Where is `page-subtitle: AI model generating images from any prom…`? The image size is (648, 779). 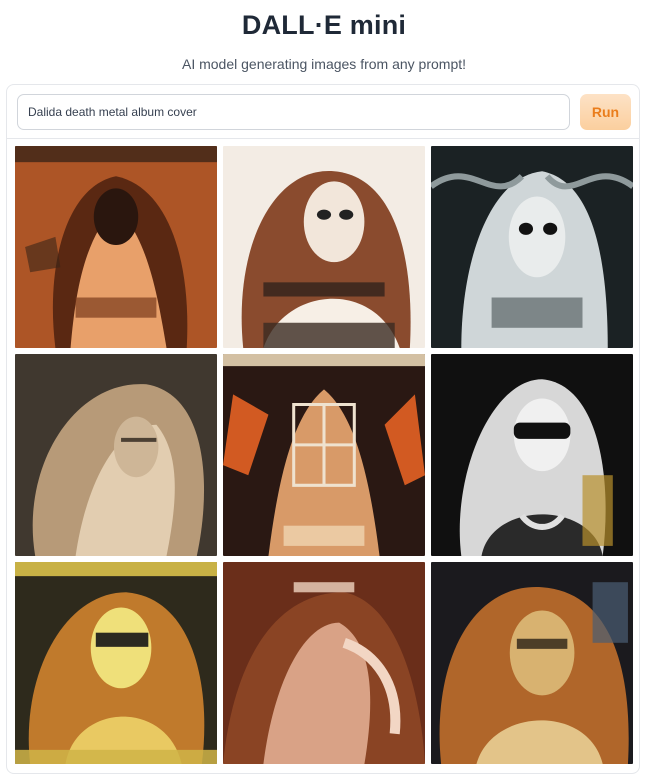 page-subtitle: AI model generating images from any prom… is located at coordinates (324, 64).